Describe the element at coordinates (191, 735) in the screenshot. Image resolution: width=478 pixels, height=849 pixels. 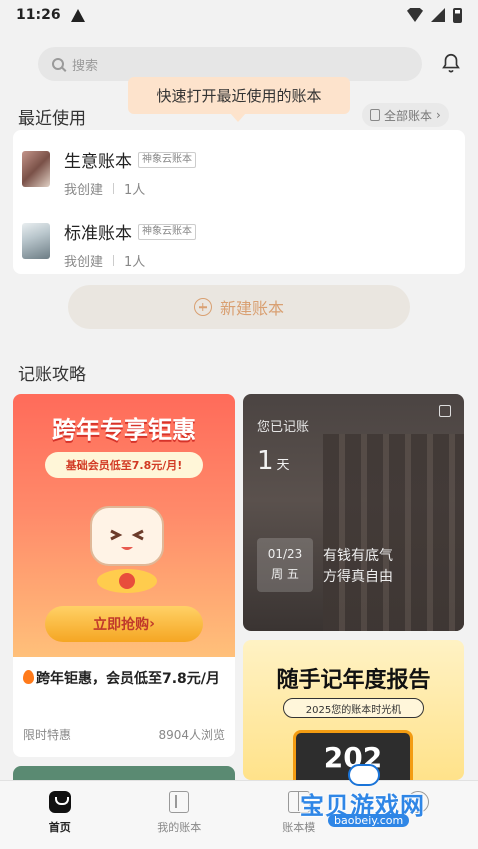
I see `promo-views: 8904人浏览` at that location.